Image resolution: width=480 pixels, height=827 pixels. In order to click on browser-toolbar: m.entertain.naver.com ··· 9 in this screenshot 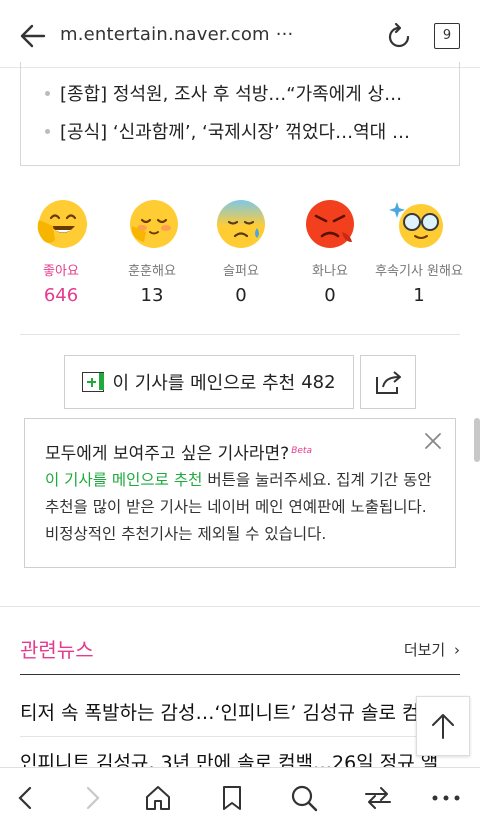, I will do `click(240, 34)`.